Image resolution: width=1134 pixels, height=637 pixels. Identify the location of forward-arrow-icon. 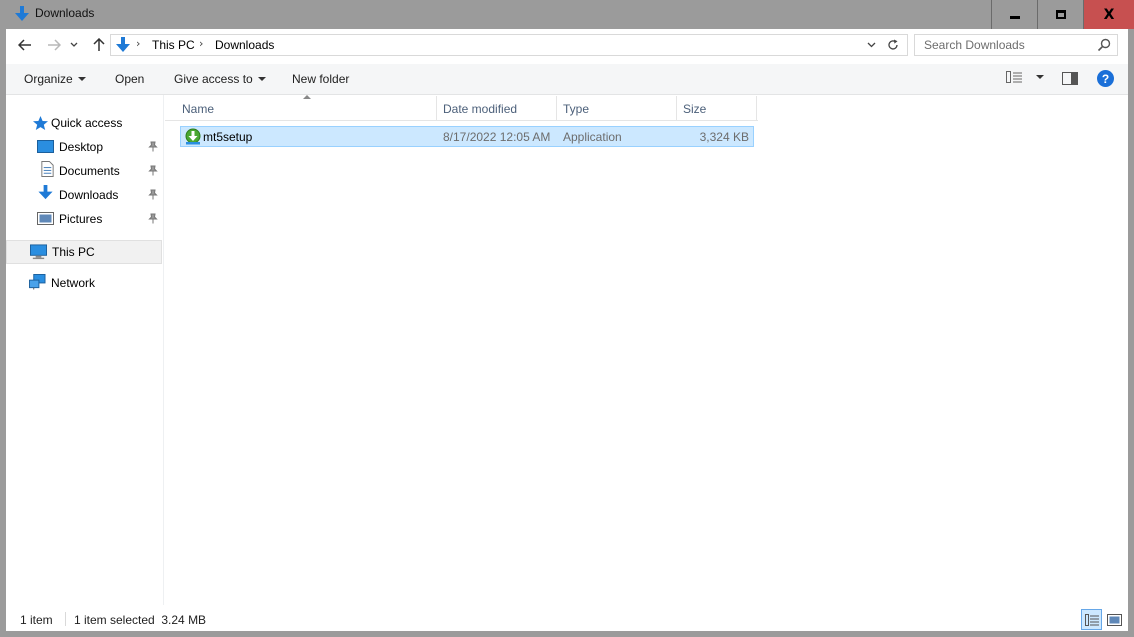
(54, 45).